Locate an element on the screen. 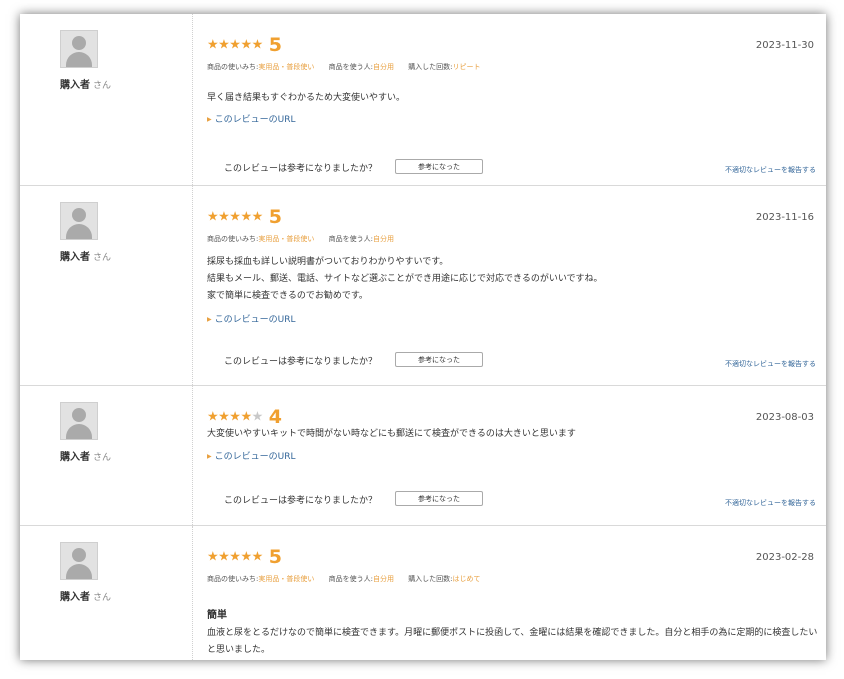  review-meta: 商品の使いみち:実用品・普段使い 商品を使う人:自分用 購入した回数:リピート is located at coordinates (344, 67).